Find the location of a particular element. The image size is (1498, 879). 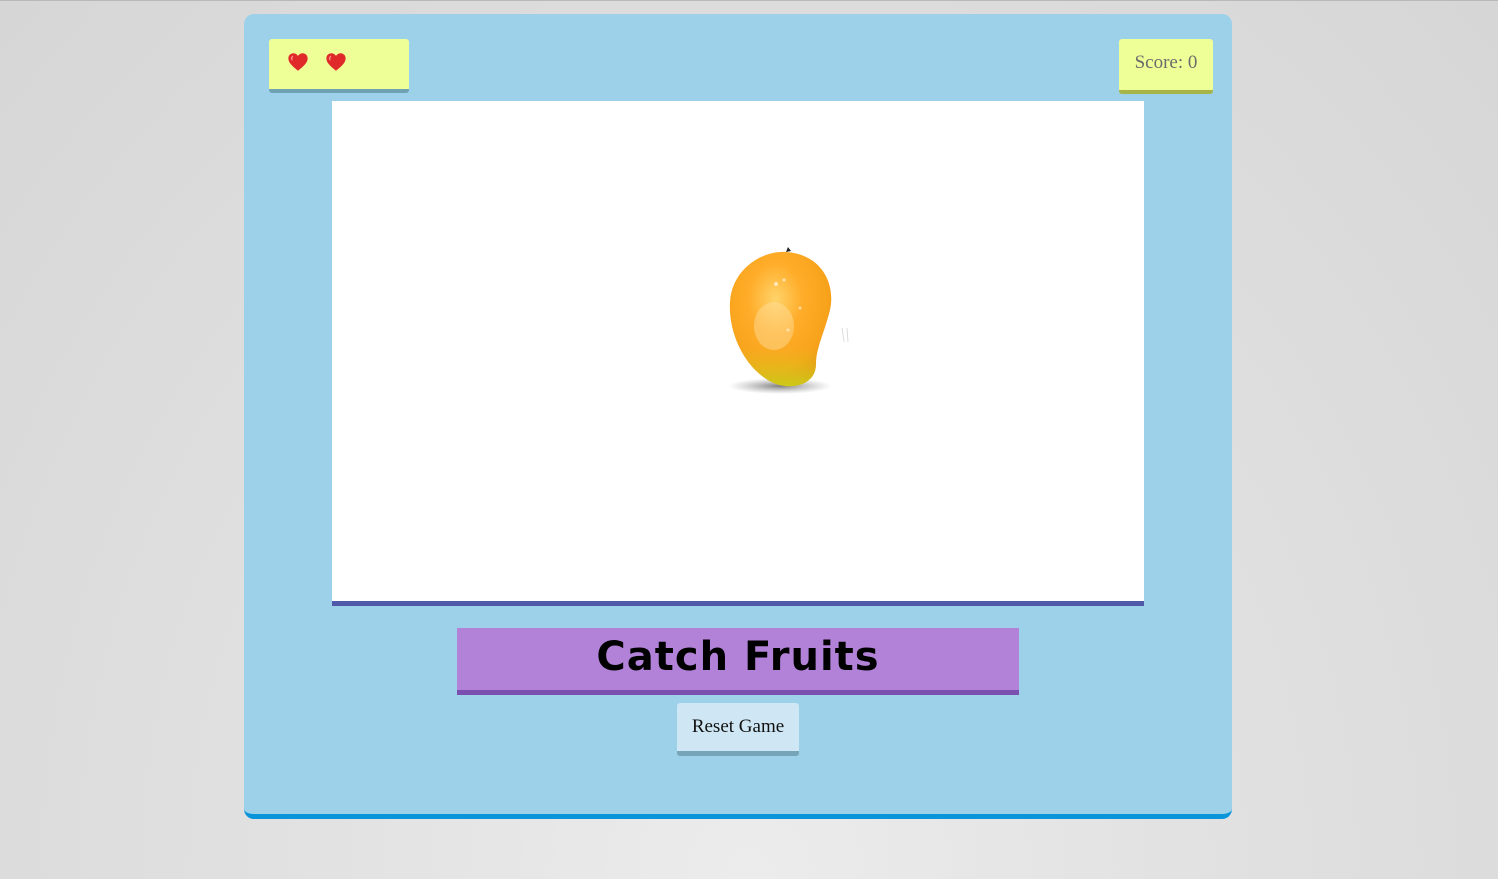

game-title: Catch Fruits is located at coordinates (738, 657).